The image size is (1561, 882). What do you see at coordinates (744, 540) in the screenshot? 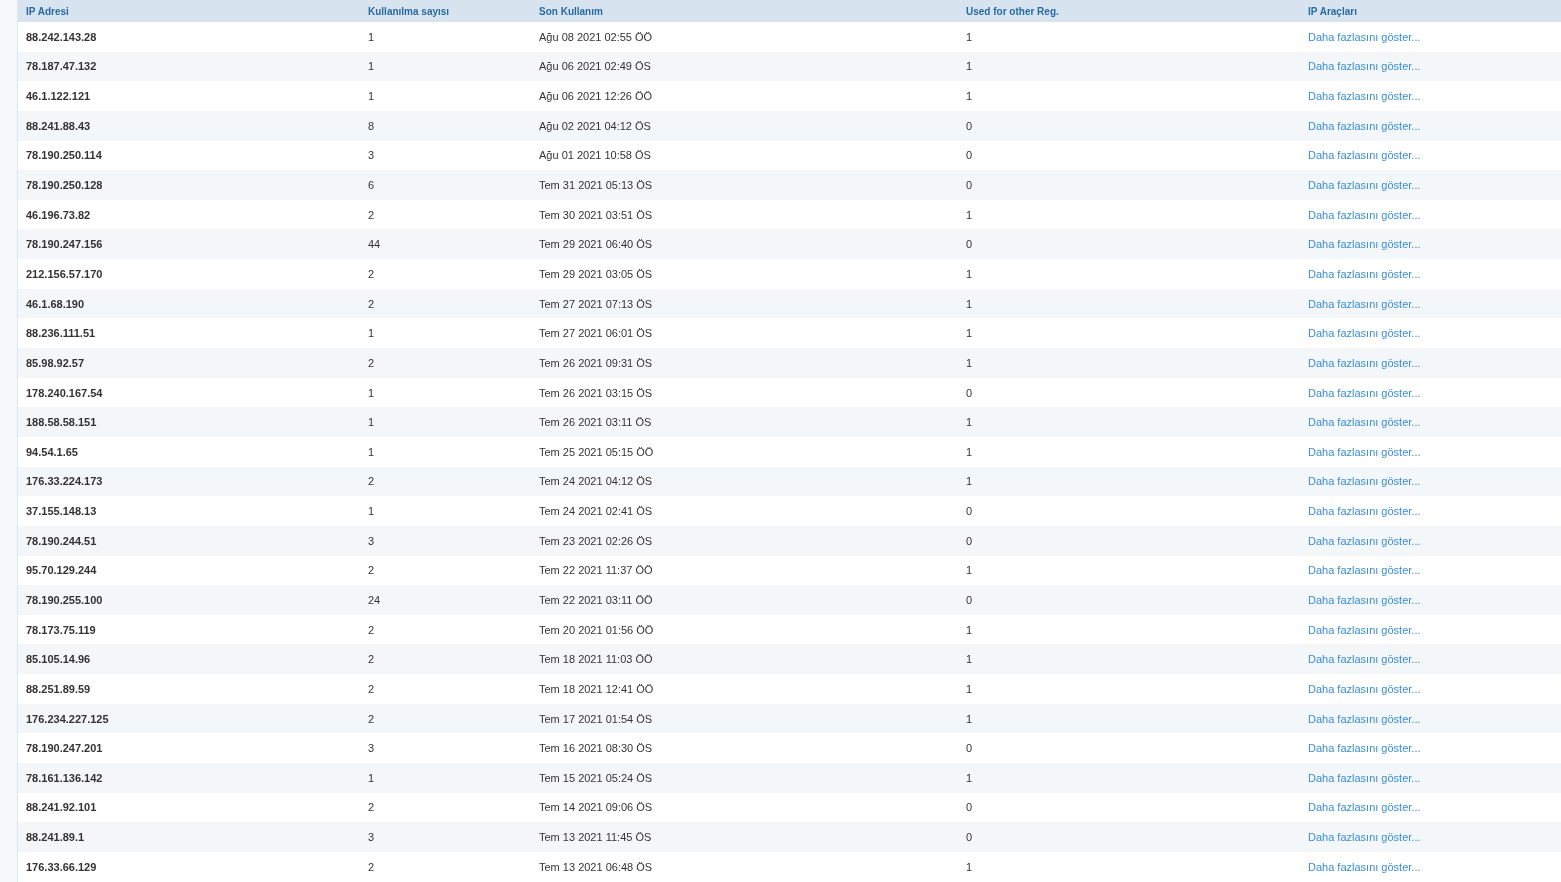
I see `last-used-cell: Tem 23 2021 02:26 ÖS` at bounding box center [744, 540].